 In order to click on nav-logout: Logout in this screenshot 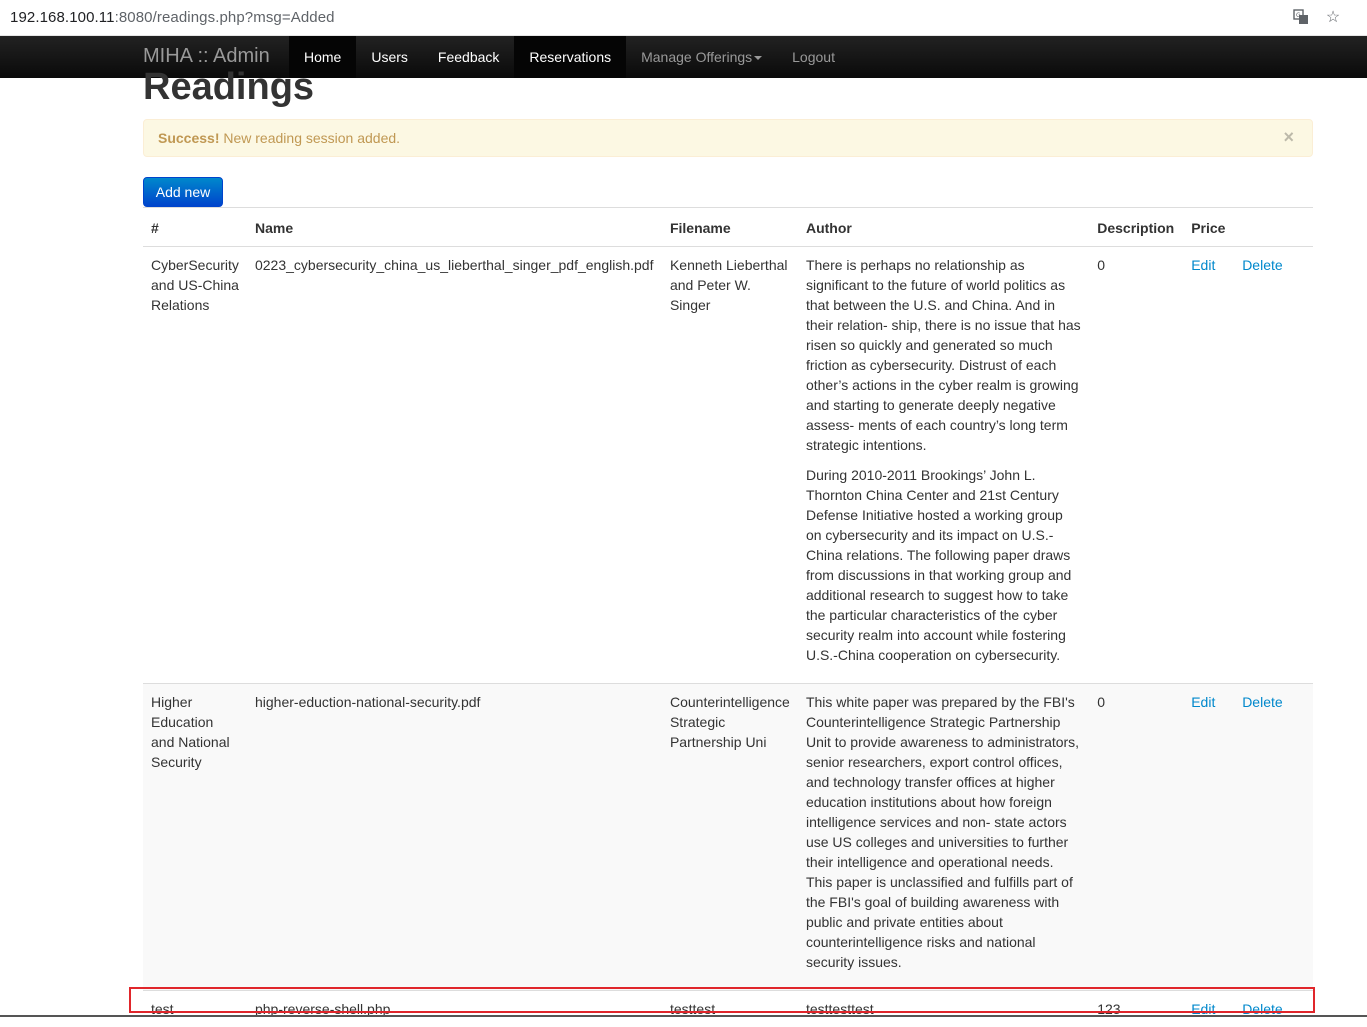, I will do `click(813, 57)`.